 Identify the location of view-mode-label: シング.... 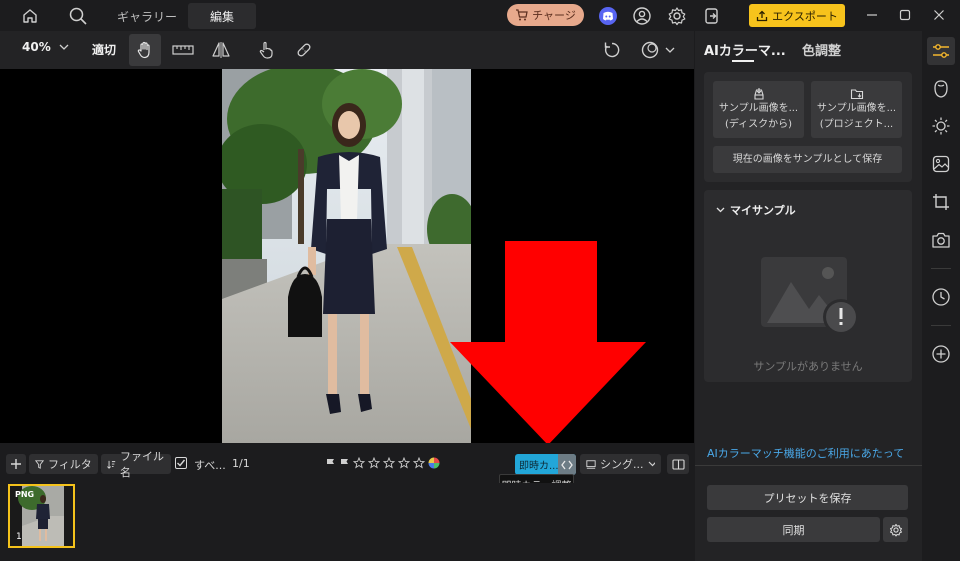
(622, 464).